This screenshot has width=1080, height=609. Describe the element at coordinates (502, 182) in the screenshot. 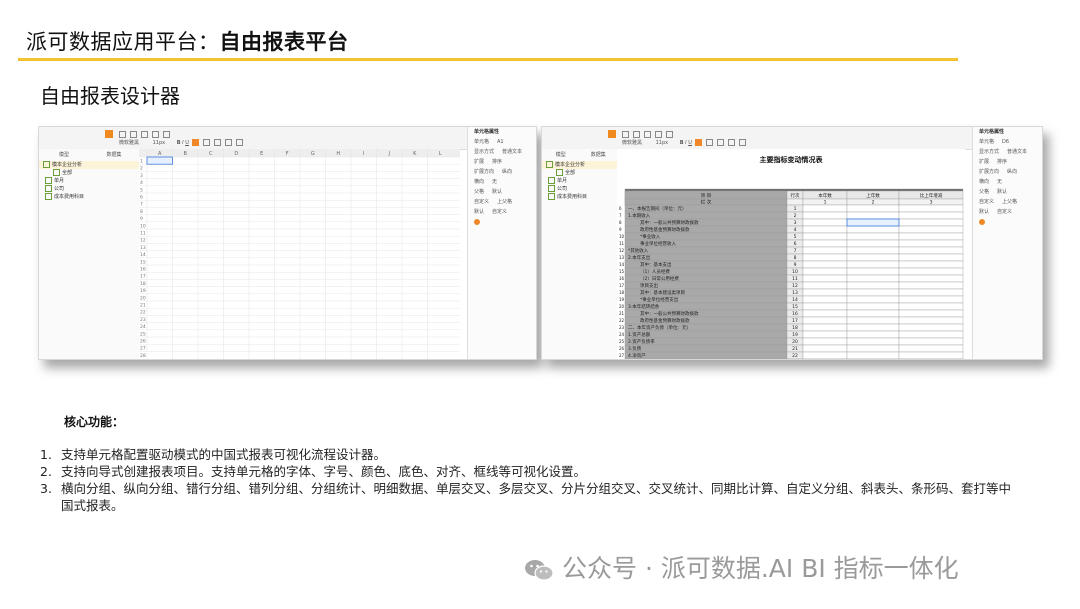

I see `props-row: 横向 无` at that location.